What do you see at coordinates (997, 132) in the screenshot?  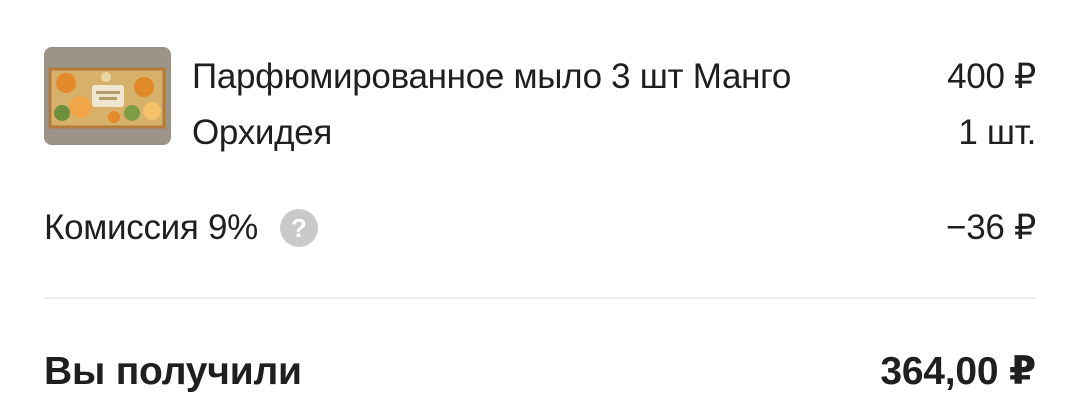 I see `product-quantity: 1 шт.` at bounding box center [997, 132].